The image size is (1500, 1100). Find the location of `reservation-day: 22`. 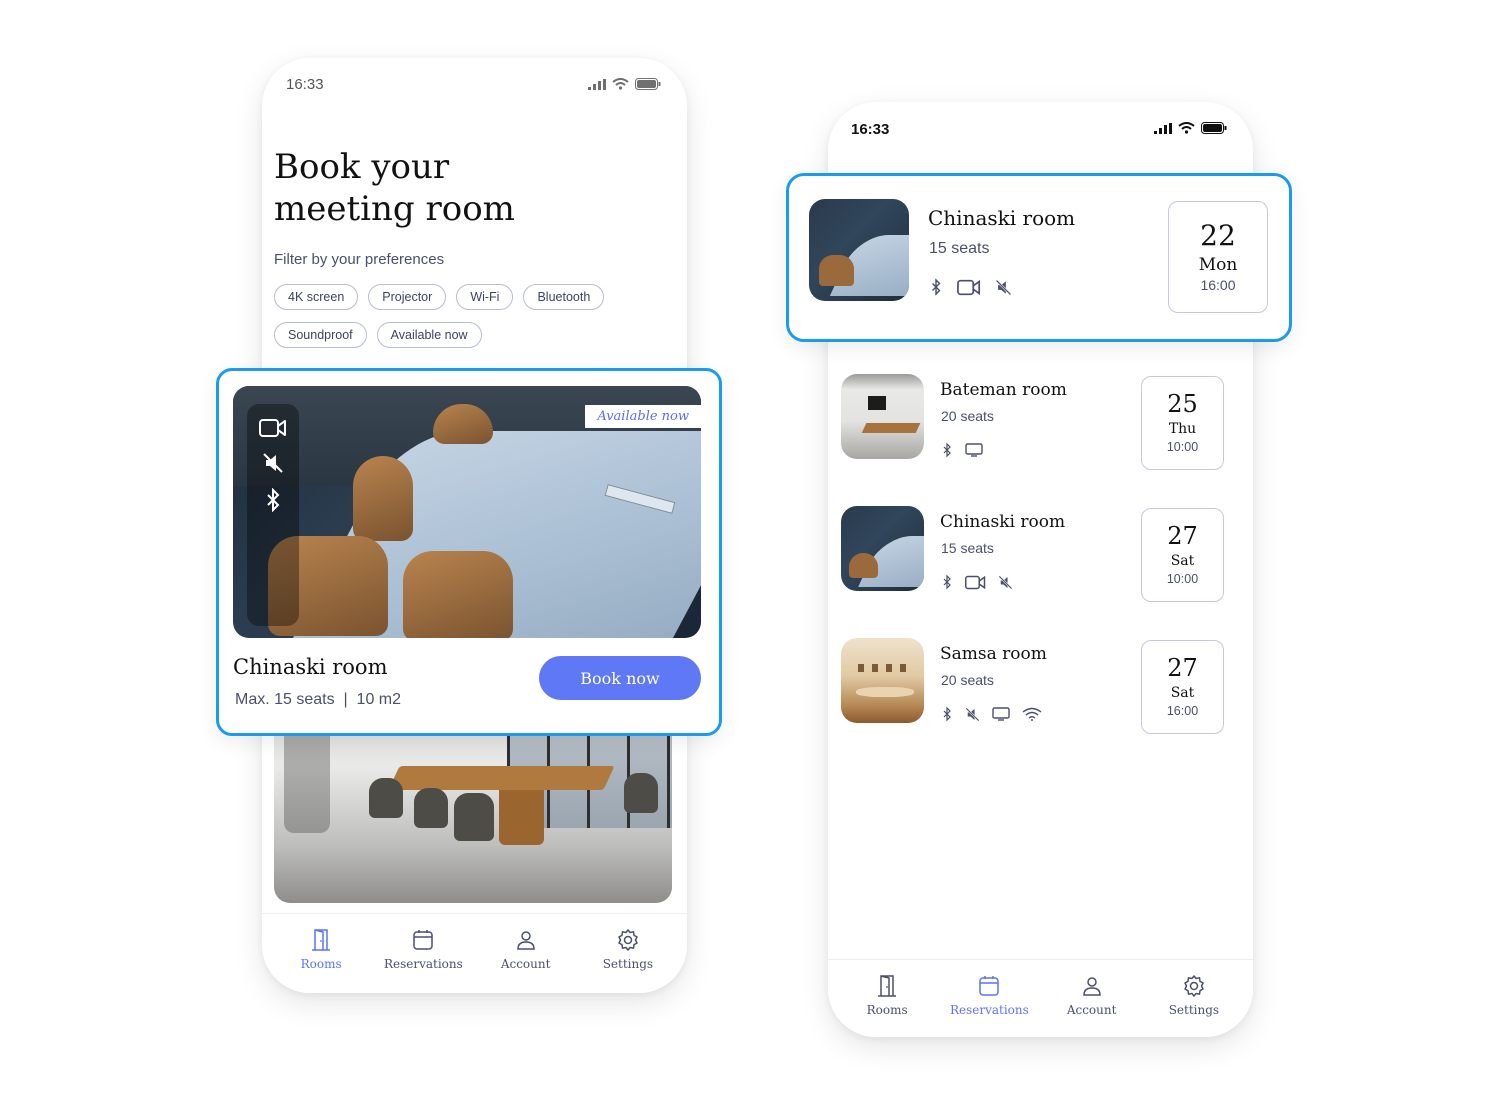

reservation-day: 22 is located at coordinates (1218, 235).